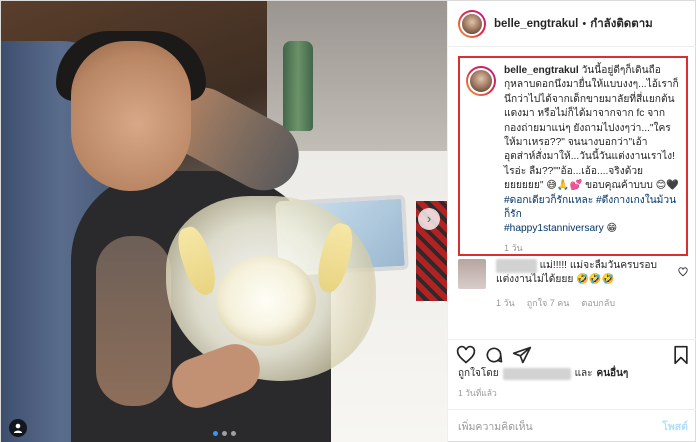 The height and width of the screenshot is (442, 696). I want to click on likes-prefix: ถูกใจโดย, so click(478, 373).